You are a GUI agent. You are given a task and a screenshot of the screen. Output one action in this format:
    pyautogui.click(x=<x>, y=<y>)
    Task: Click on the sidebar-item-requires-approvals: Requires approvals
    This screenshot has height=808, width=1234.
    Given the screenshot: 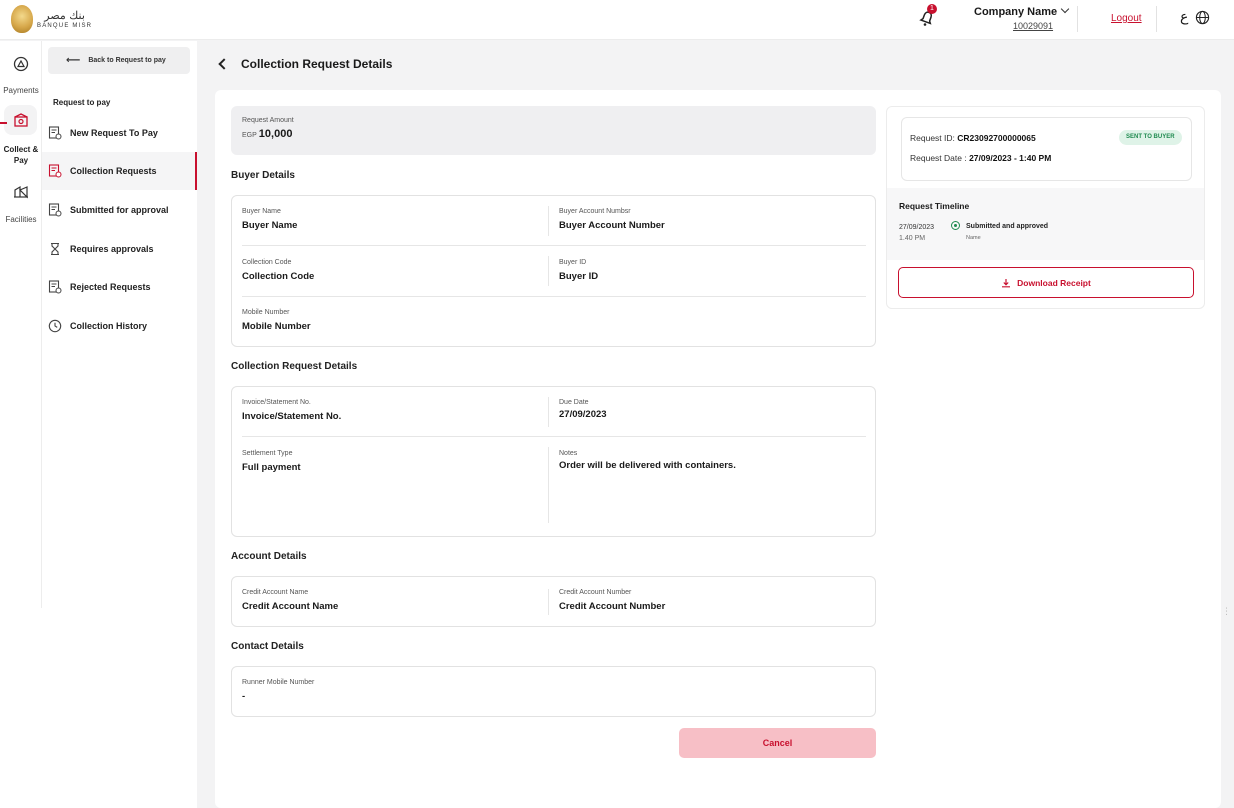 What is the action you would take?
    pyautogui.click(x=119, y=249)
    